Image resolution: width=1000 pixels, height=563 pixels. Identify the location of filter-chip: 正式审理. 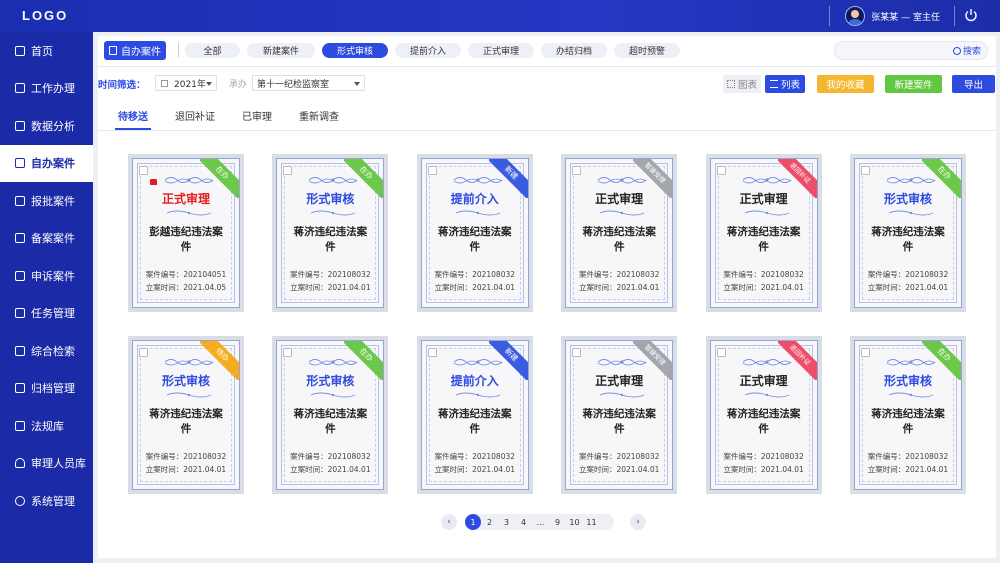
(501, 50).